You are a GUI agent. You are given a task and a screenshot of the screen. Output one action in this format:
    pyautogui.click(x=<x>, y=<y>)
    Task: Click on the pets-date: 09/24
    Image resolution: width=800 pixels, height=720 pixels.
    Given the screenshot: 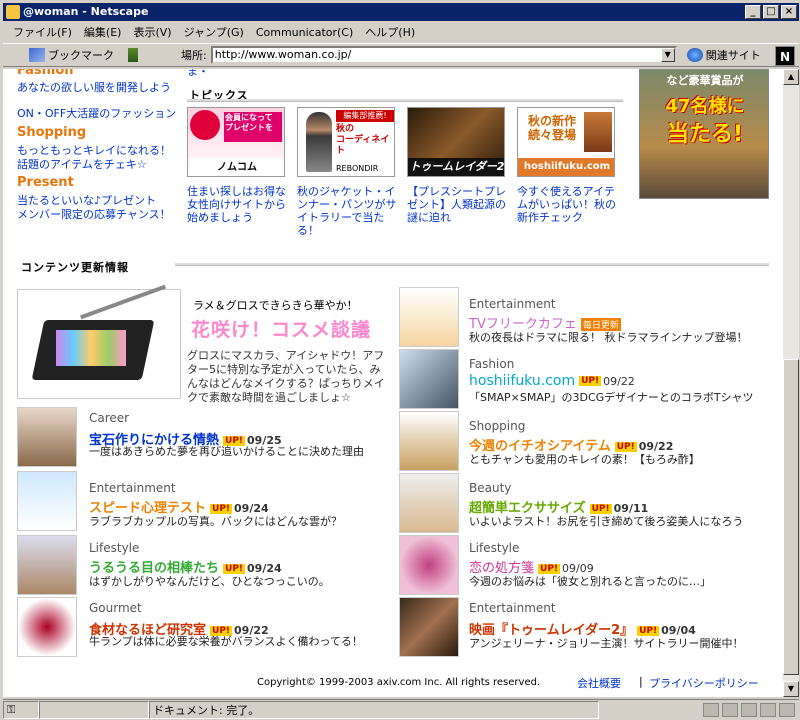 What is the action you would take?
    pyautogui.click(x=264, y=568)
    